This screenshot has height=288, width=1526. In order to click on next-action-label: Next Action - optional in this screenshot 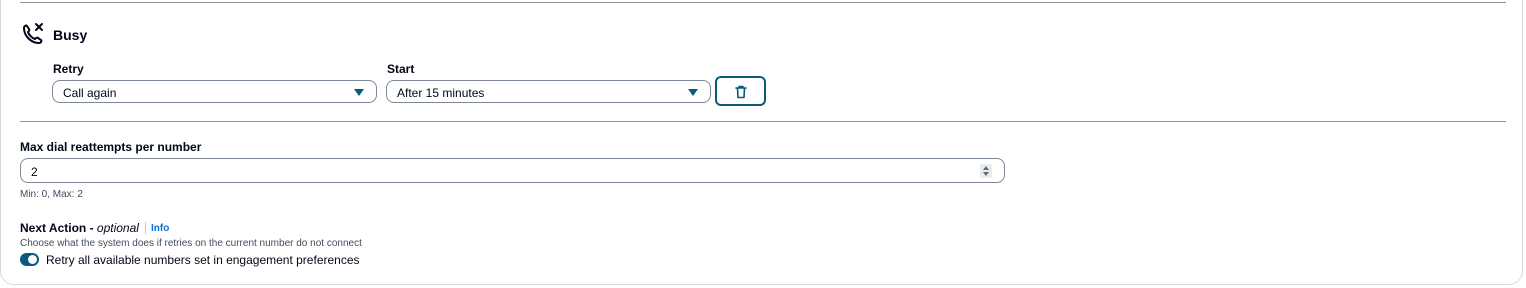, I will do `click(79, 228)`.